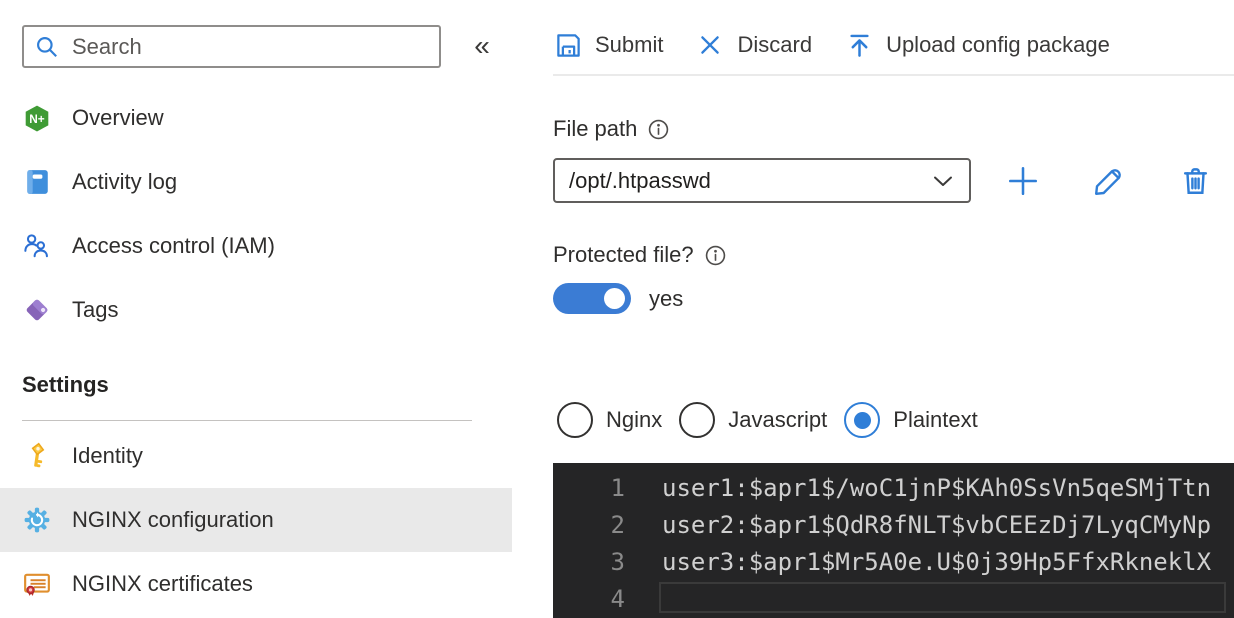 The image size is (1234, 618). I want to click on sidebar-item-label: Tags, so click(95, 309).